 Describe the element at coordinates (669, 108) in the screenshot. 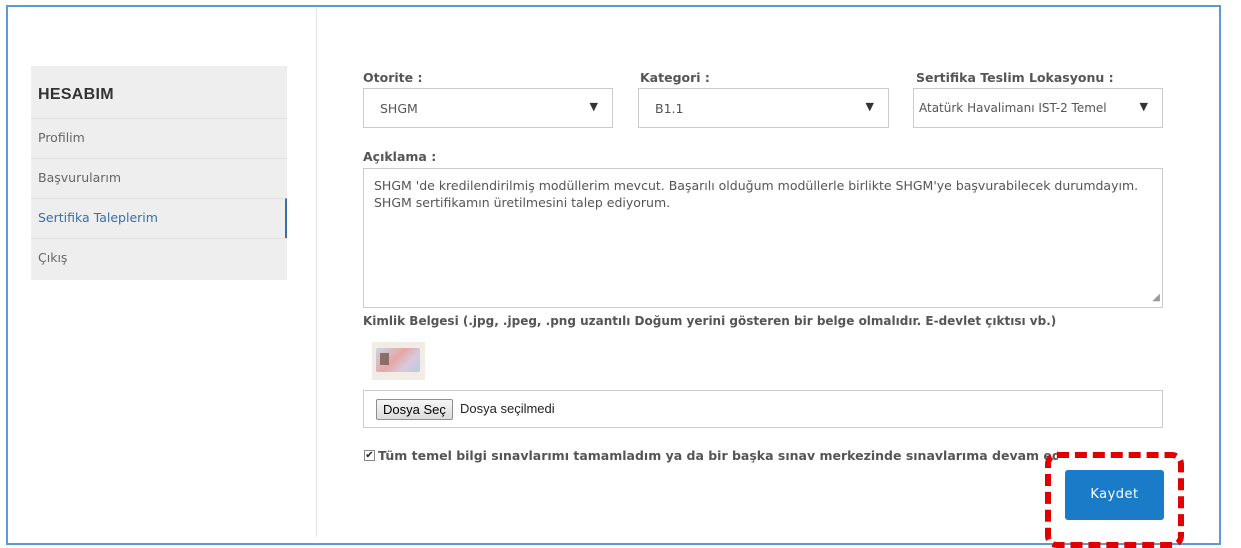

I see `category-value: B1.1` at that location.